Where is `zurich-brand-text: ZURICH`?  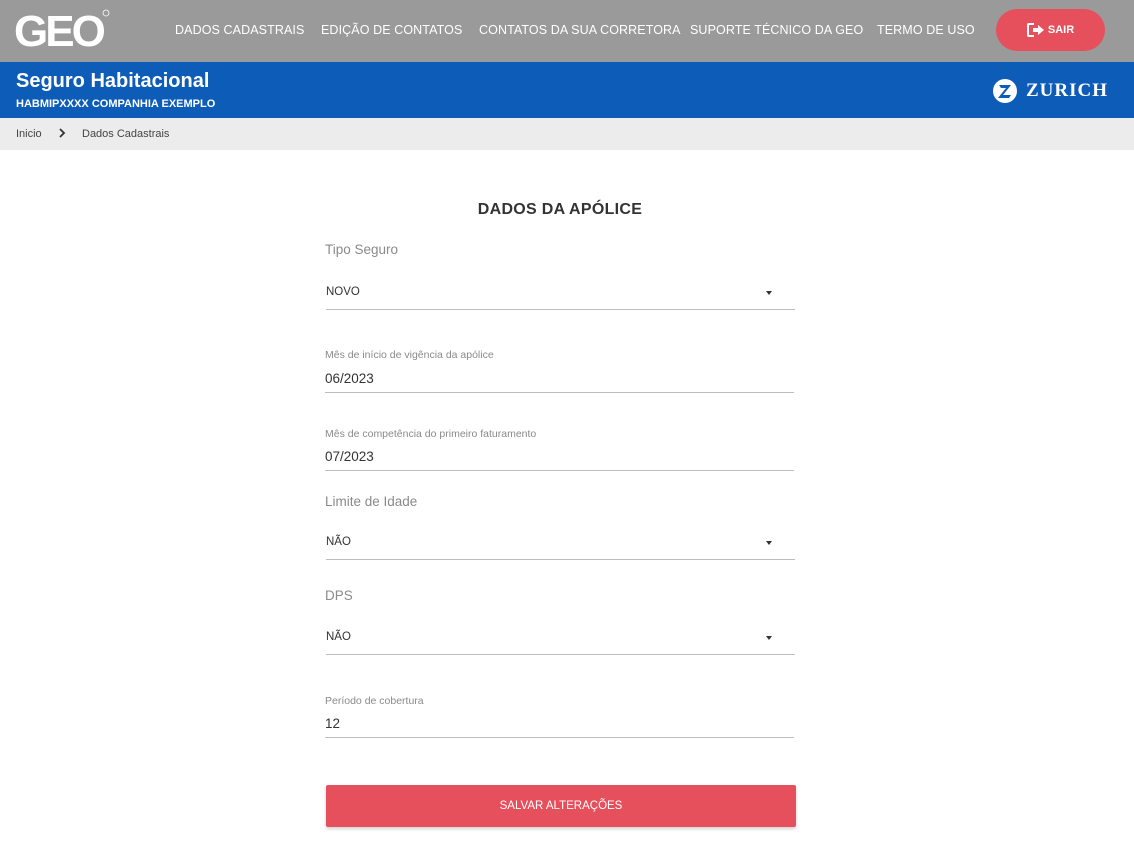
zurich-brand-text: ZURICH is located at coordinates (1067, 90).